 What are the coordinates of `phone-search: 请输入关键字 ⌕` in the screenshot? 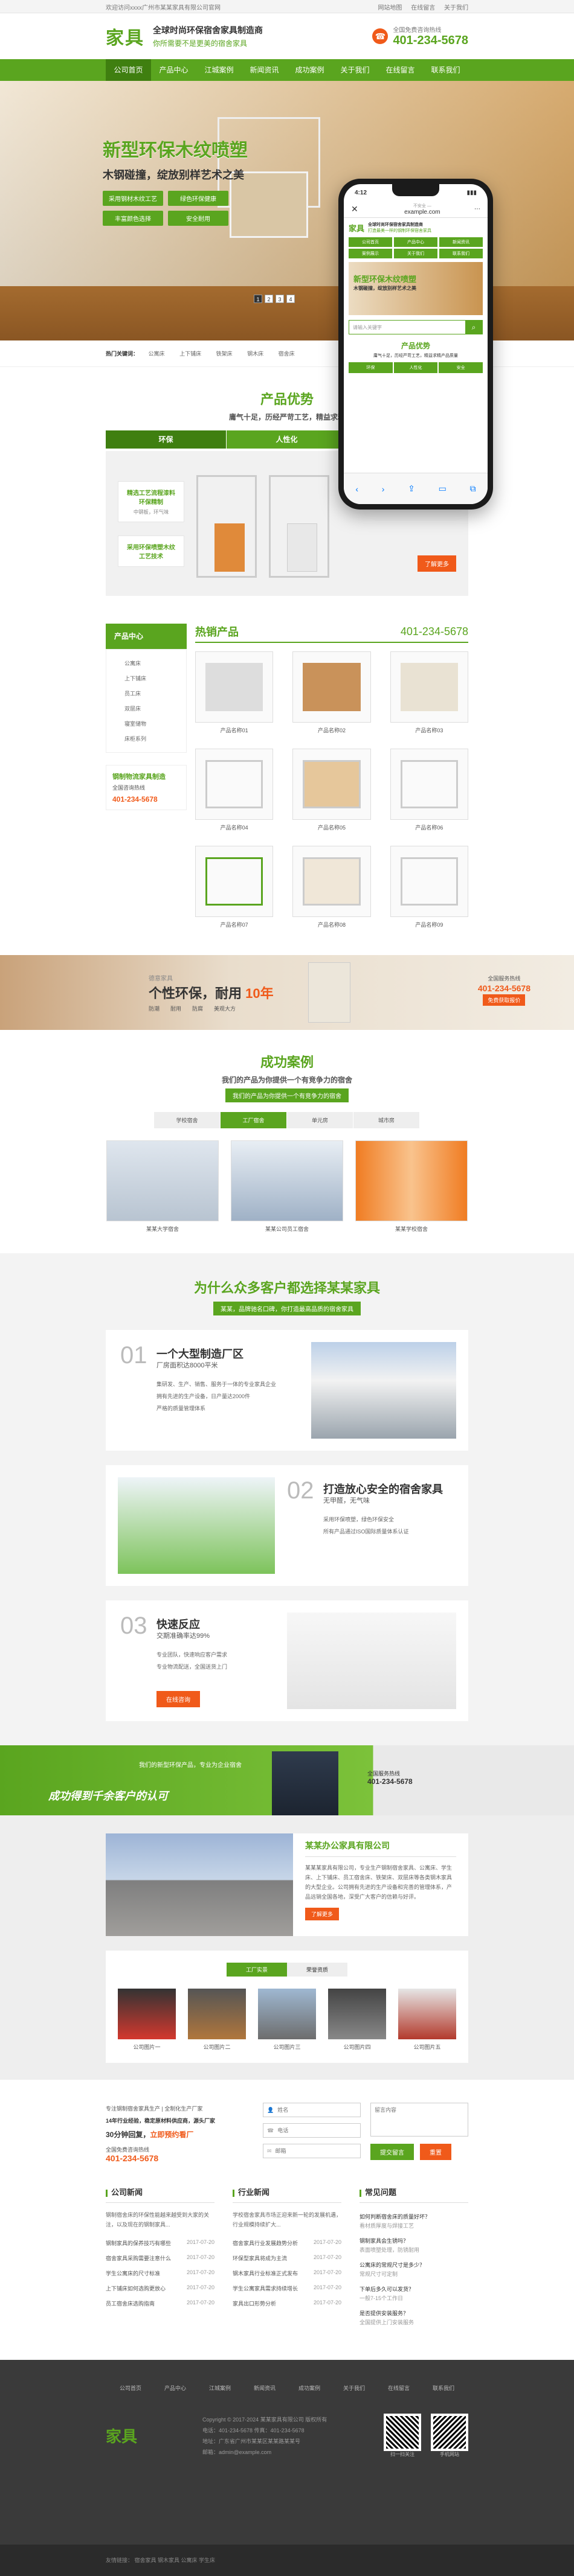 It's located at (416, 327).